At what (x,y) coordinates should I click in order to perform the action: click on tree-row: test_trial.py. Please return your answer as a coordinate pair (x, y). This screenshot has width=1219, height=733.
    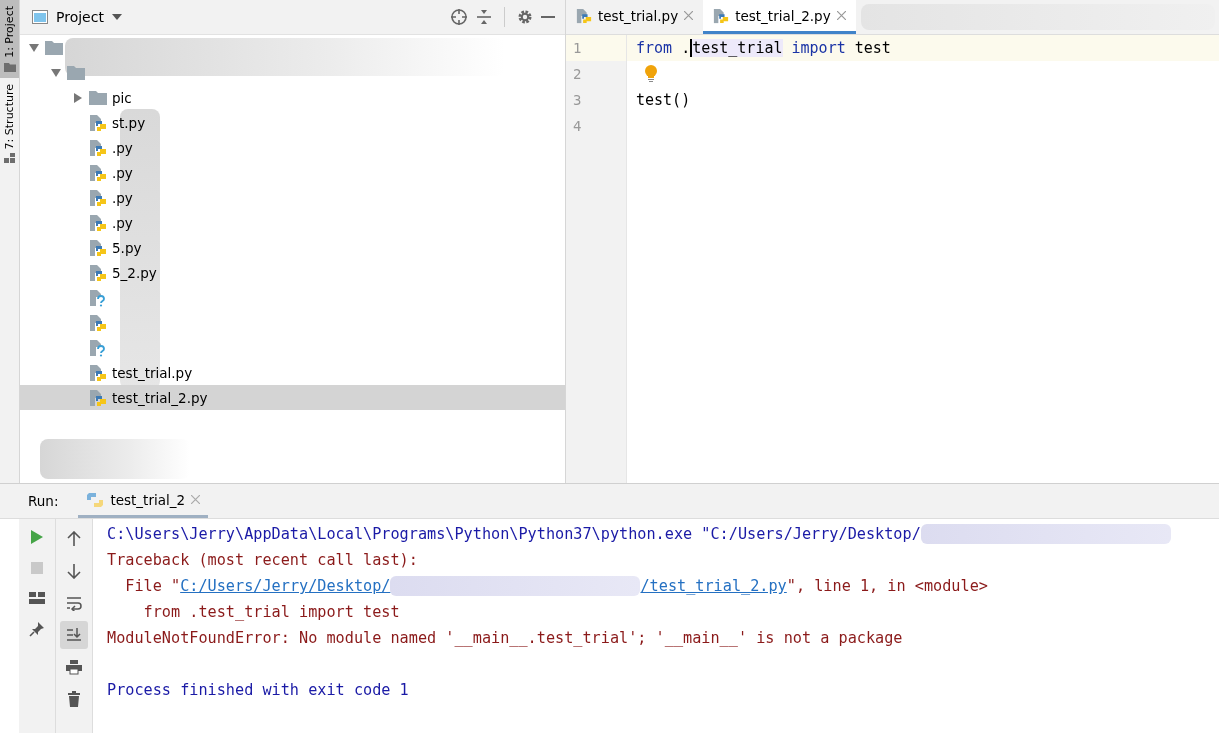
    Looking at the image, I should click on (292, 372).